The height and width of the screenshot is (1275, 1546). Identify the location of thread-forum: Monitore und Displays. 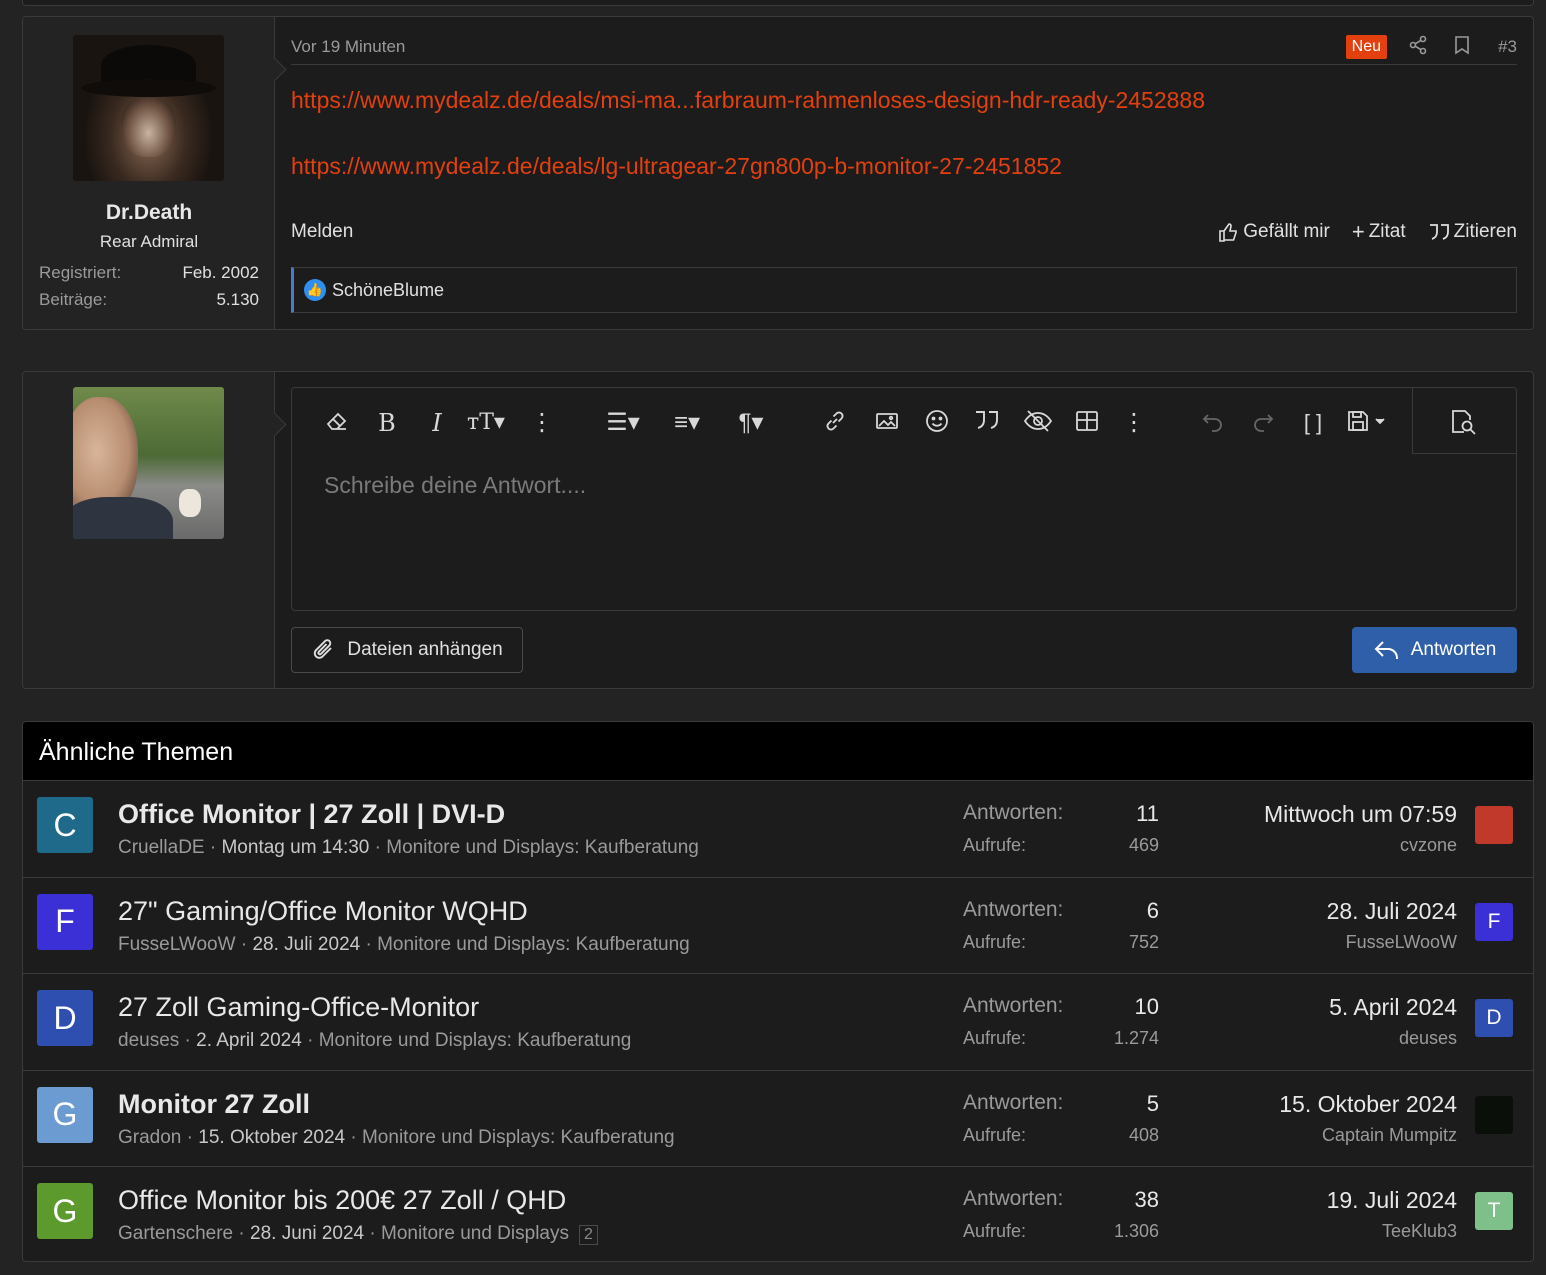
(475, 1233).